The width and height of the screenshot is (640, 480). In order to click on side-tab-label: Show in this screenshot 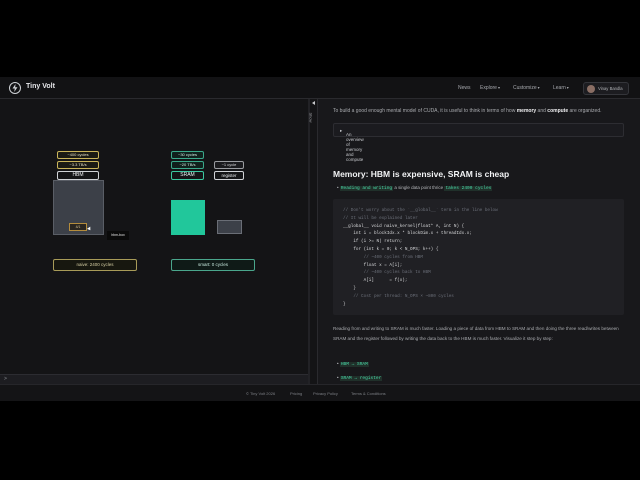, I will do `click(311, 117)`.